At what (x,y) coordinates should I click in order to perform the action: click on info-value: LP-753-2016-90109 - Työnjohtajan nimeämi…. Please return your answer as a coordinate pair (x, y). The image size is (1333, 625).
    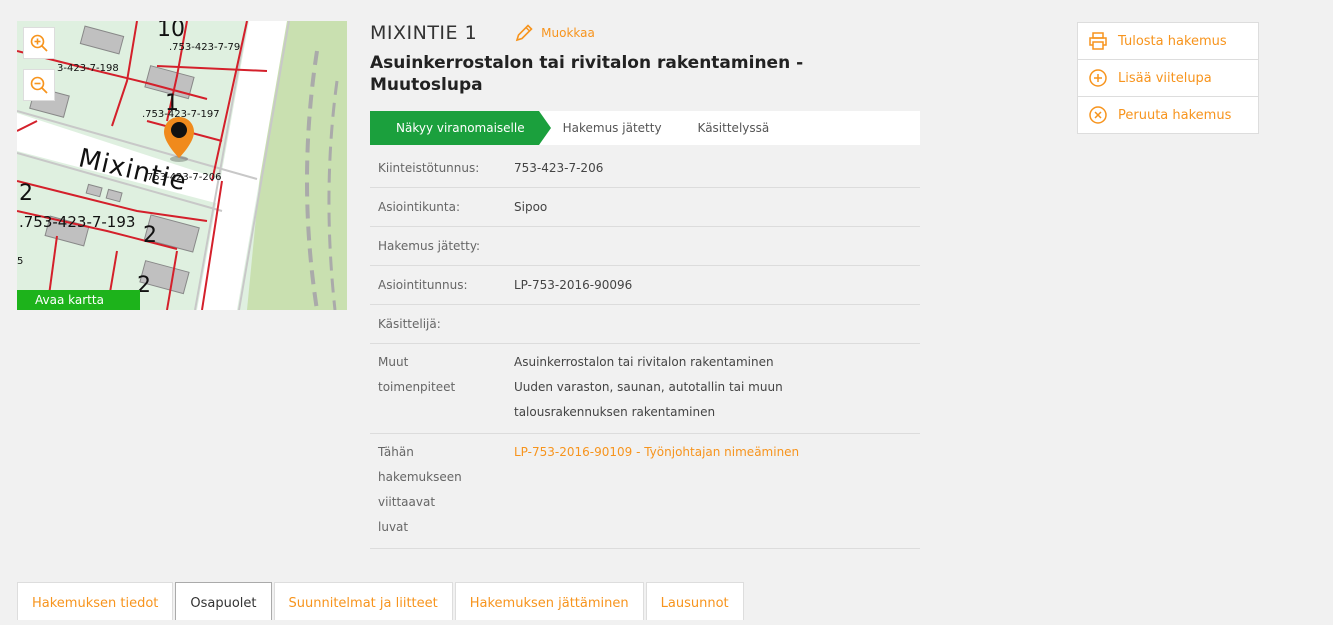
    Looking at the image, I should click on (717, 490).